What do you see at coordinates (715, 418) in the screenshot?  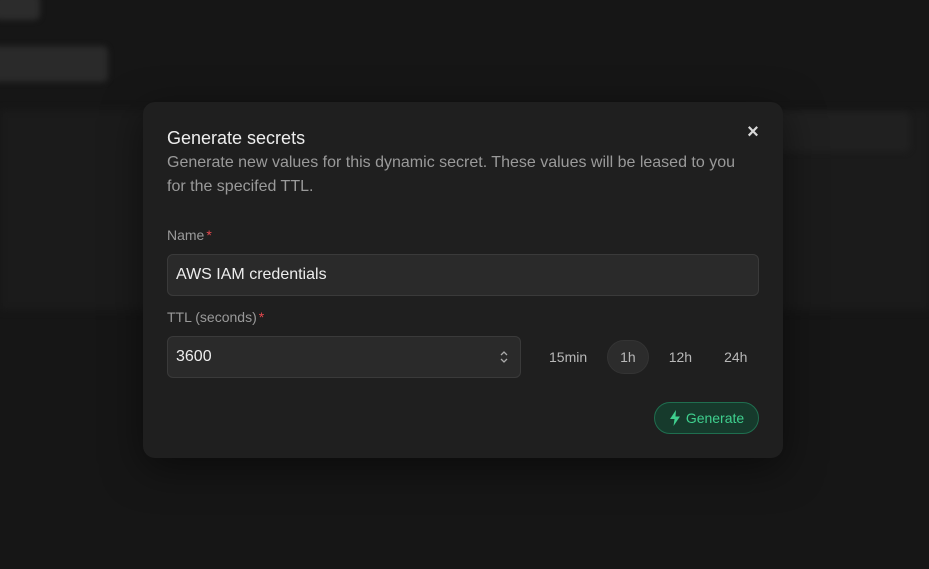 I see `generate-button-label: Generate` at bounding box center [715, 418].